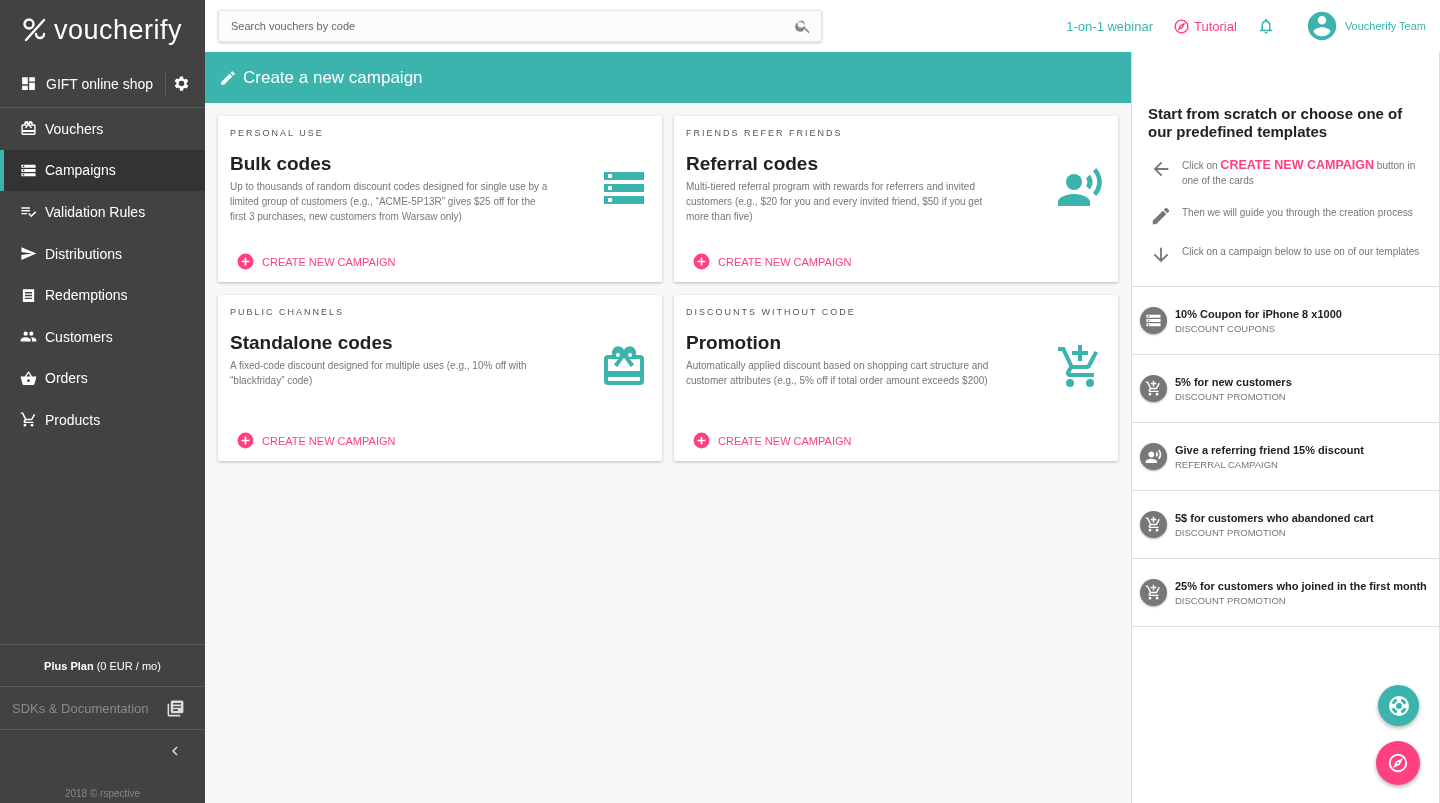 This screenshot has height=803, width=1440. Describe the element at coordinates (1269, 449) in the screenshot. I see `template-name: Give a referring friend 15% discount` at that location.